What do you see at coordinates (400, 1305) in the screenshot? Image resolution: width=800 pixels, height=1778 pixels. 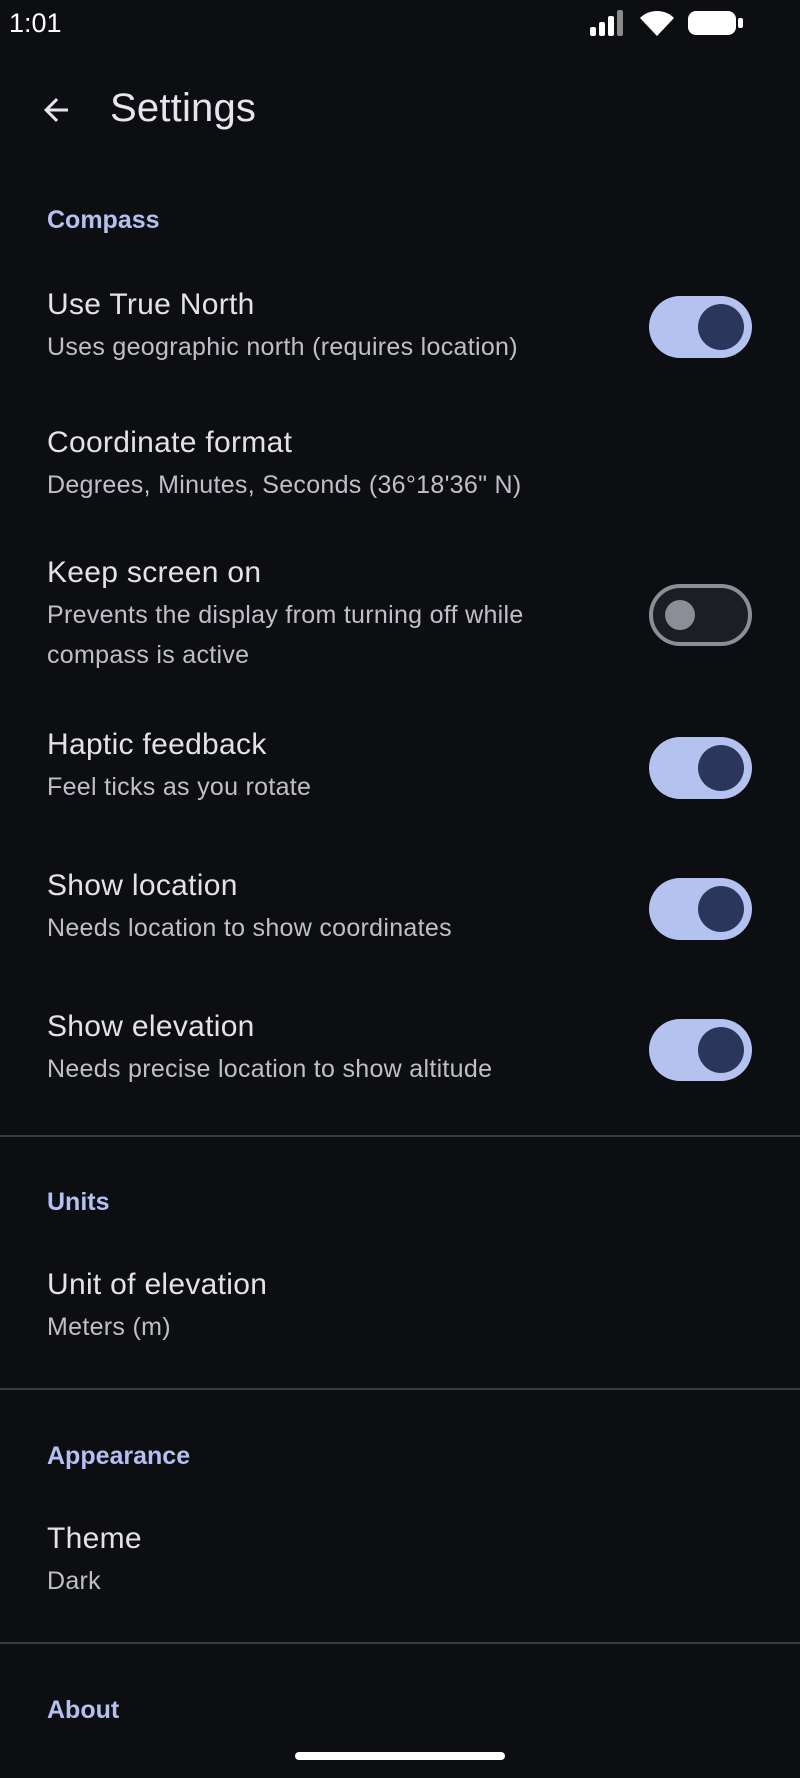 I see `setting-unit-of-elevation: Unit of elevation Meters (m)` at bounding box center [400, 1305].